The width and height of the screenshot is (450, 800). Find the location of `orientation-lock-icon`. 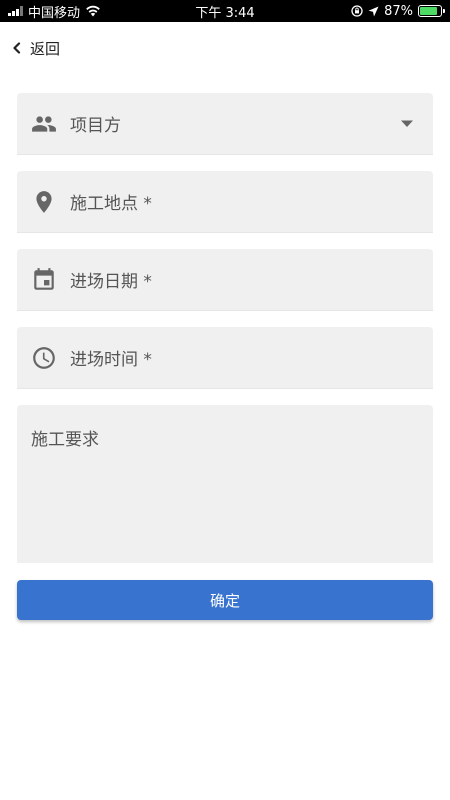

orientation-lock-icon is located at coordinates (357, 11).